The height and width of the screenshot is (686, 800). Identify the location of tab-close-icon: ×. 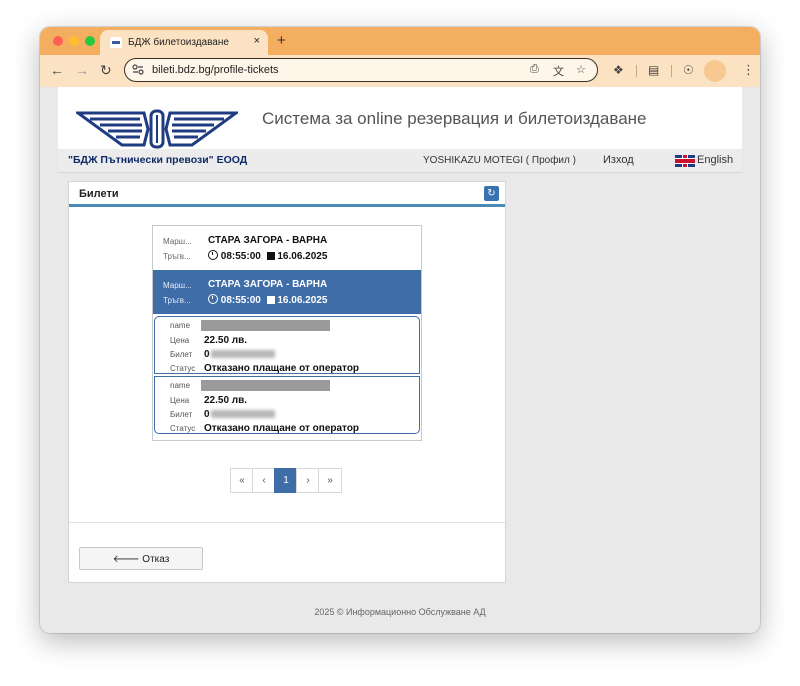
(257, 41).